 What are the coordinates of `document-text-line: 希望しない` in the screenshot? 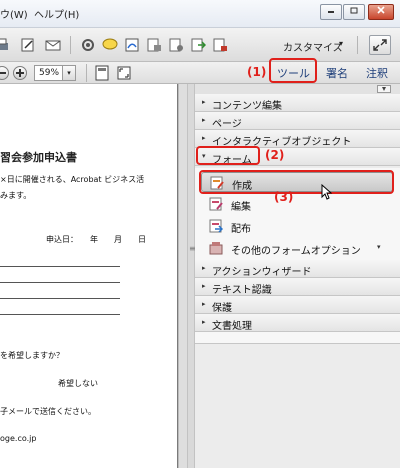 It's located at (78, 383).